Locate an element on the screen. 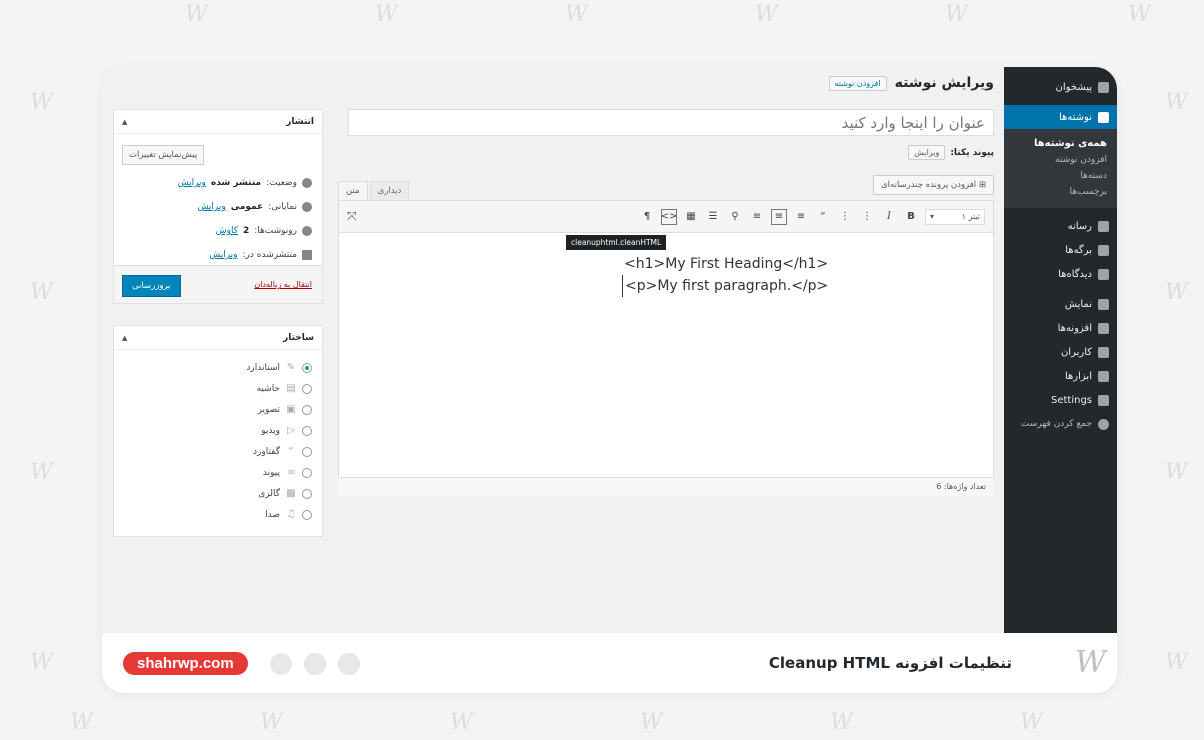  comment-icon is located at coordinates (1103, 274).